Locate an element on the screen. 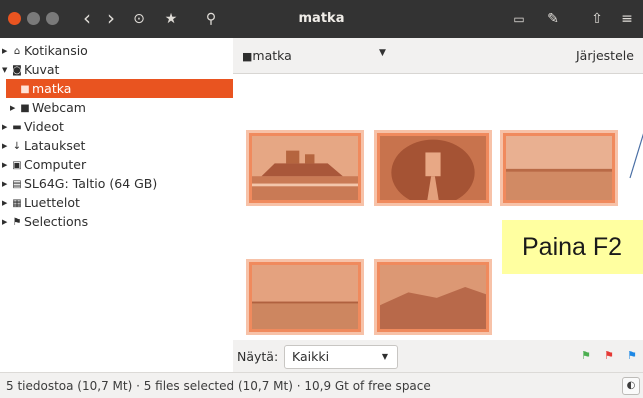 The height and width of the screenshot is (398, 643). close-icon is located at coordinates (14, 18).